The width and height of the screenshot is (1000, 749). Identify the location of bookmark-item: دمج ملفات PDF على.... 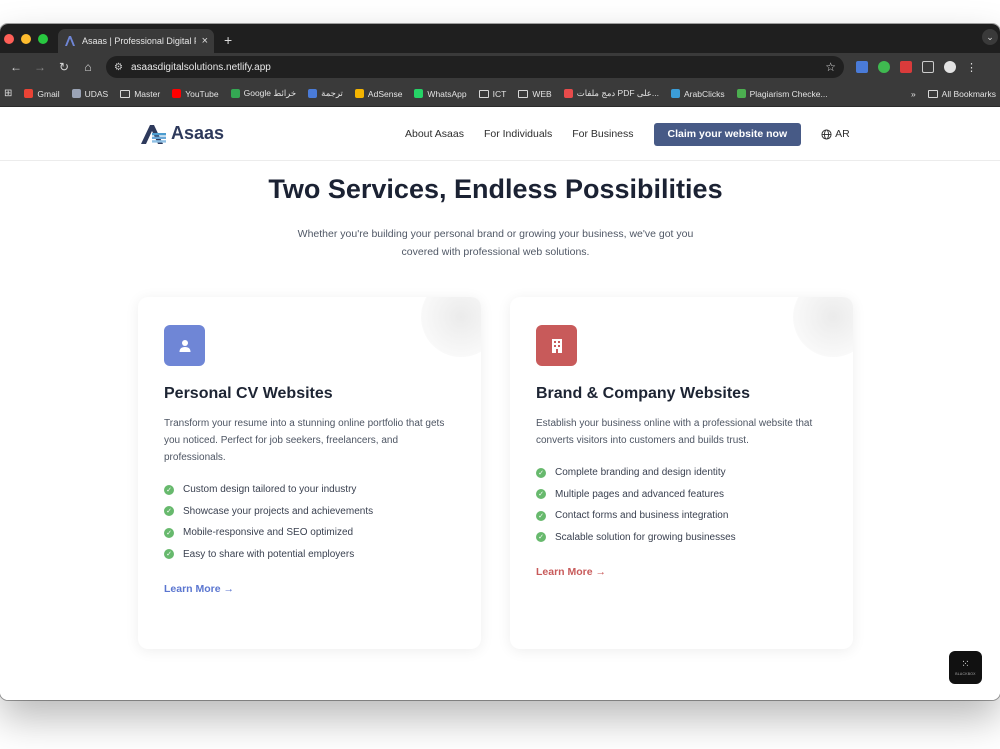
(611, 93).